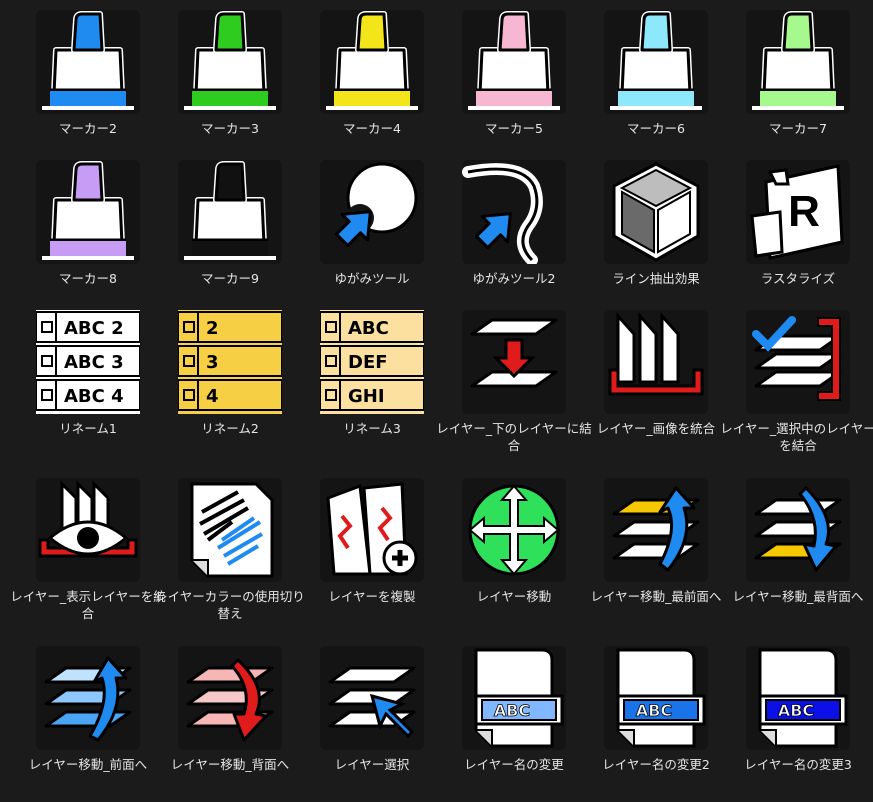 This screenshot has height=802, width=873. What do you see at coordinates (88, 764) in the screenshot?
I see `icon-label: レイヤー移動_前面へ` at bounding box center [88, 764].